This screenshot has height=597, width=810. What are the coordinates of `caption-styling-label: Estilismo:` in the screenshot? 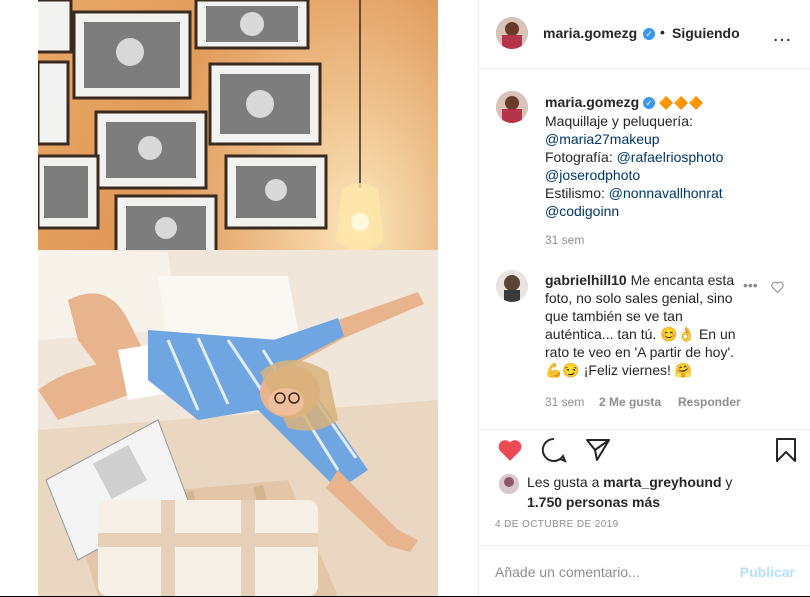 It's located at (577, 193).